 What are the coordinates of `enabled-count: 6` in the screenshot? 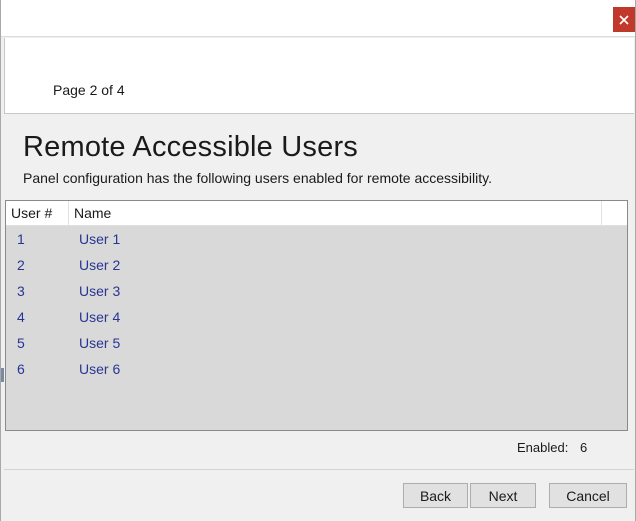 It's located at (584, 447).